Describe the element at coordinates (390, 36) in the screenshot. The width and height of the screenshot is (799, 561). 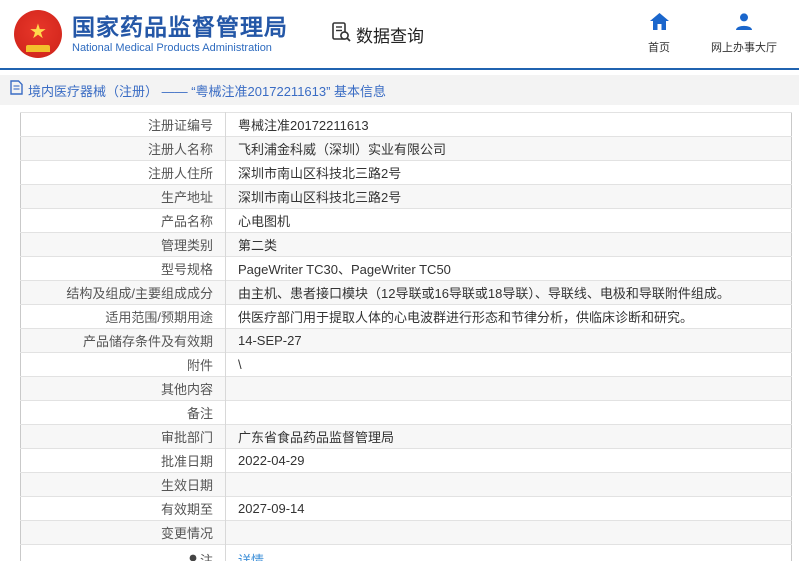
I see `data-query-label: 数据查询` at that location.